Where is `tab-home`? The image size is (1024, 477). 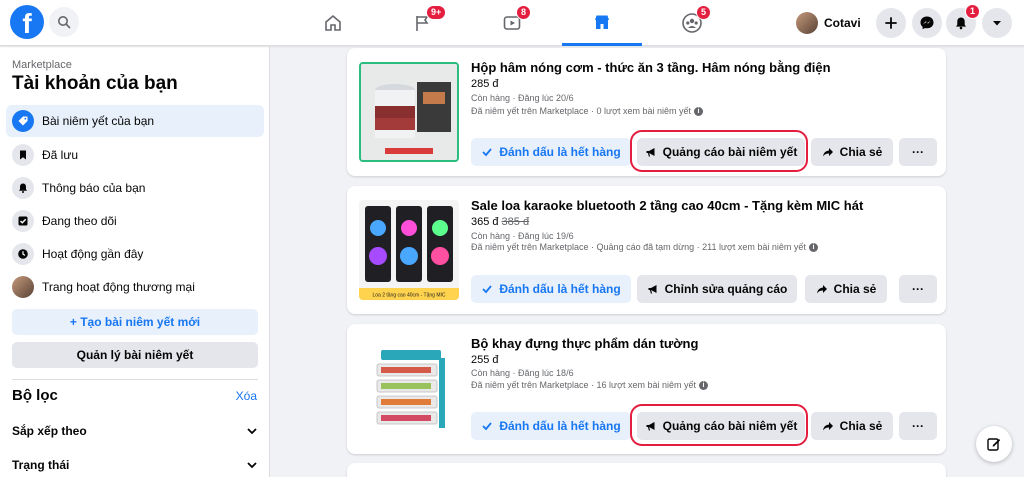 tab-home is located at coordinates (333, 23).